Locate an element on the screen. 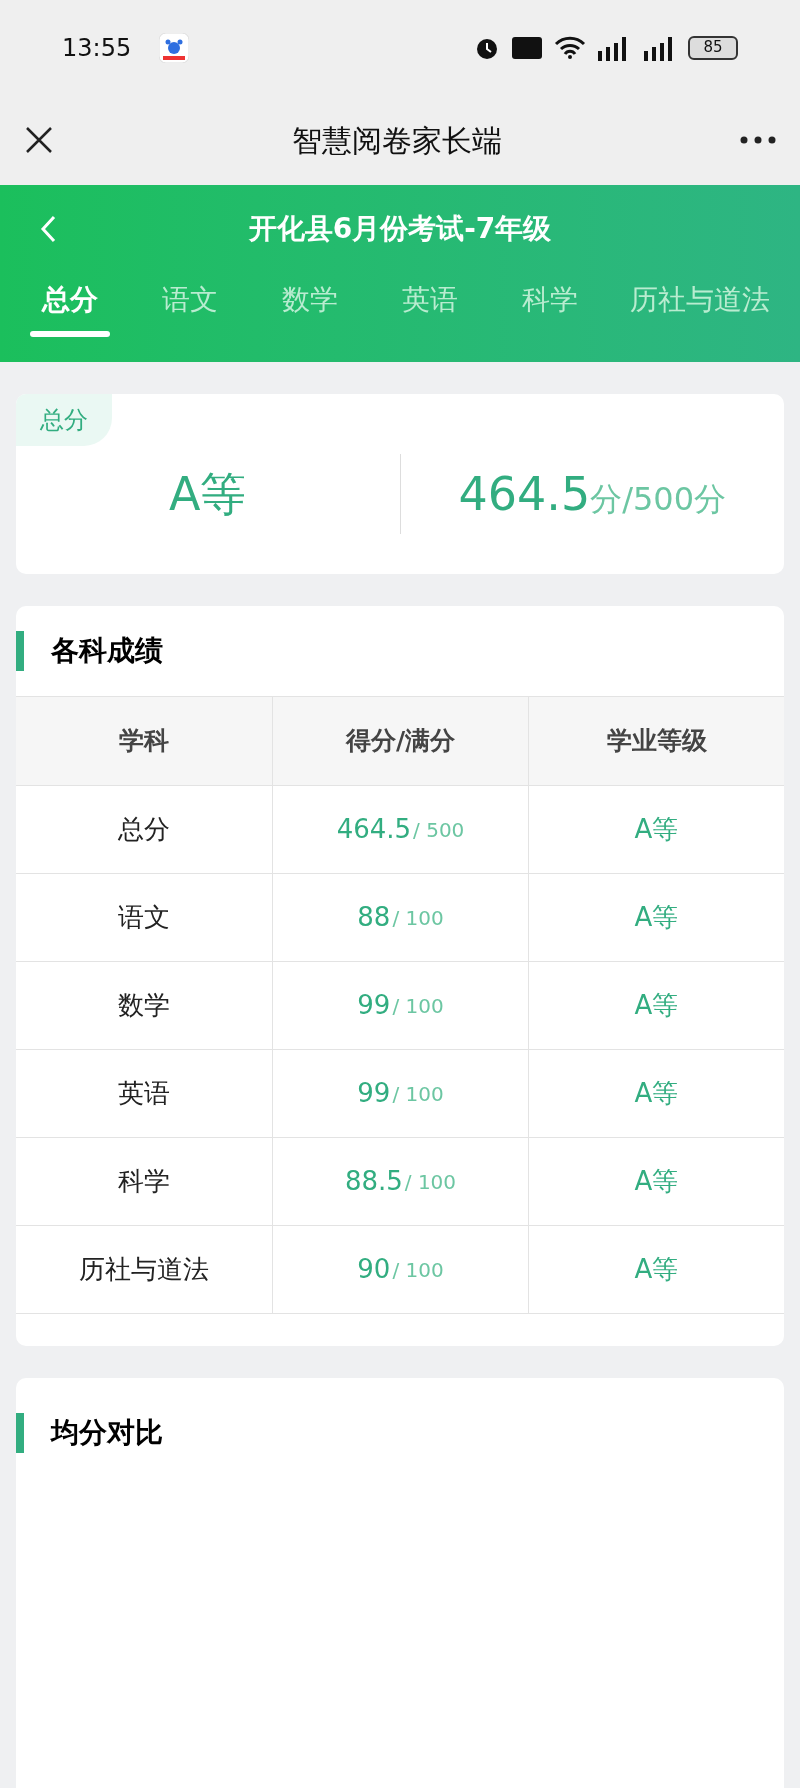 The width and height of the screenshot is (800, 1788). total-score: 464.5分/500分 is located at coordinates (592, 494).